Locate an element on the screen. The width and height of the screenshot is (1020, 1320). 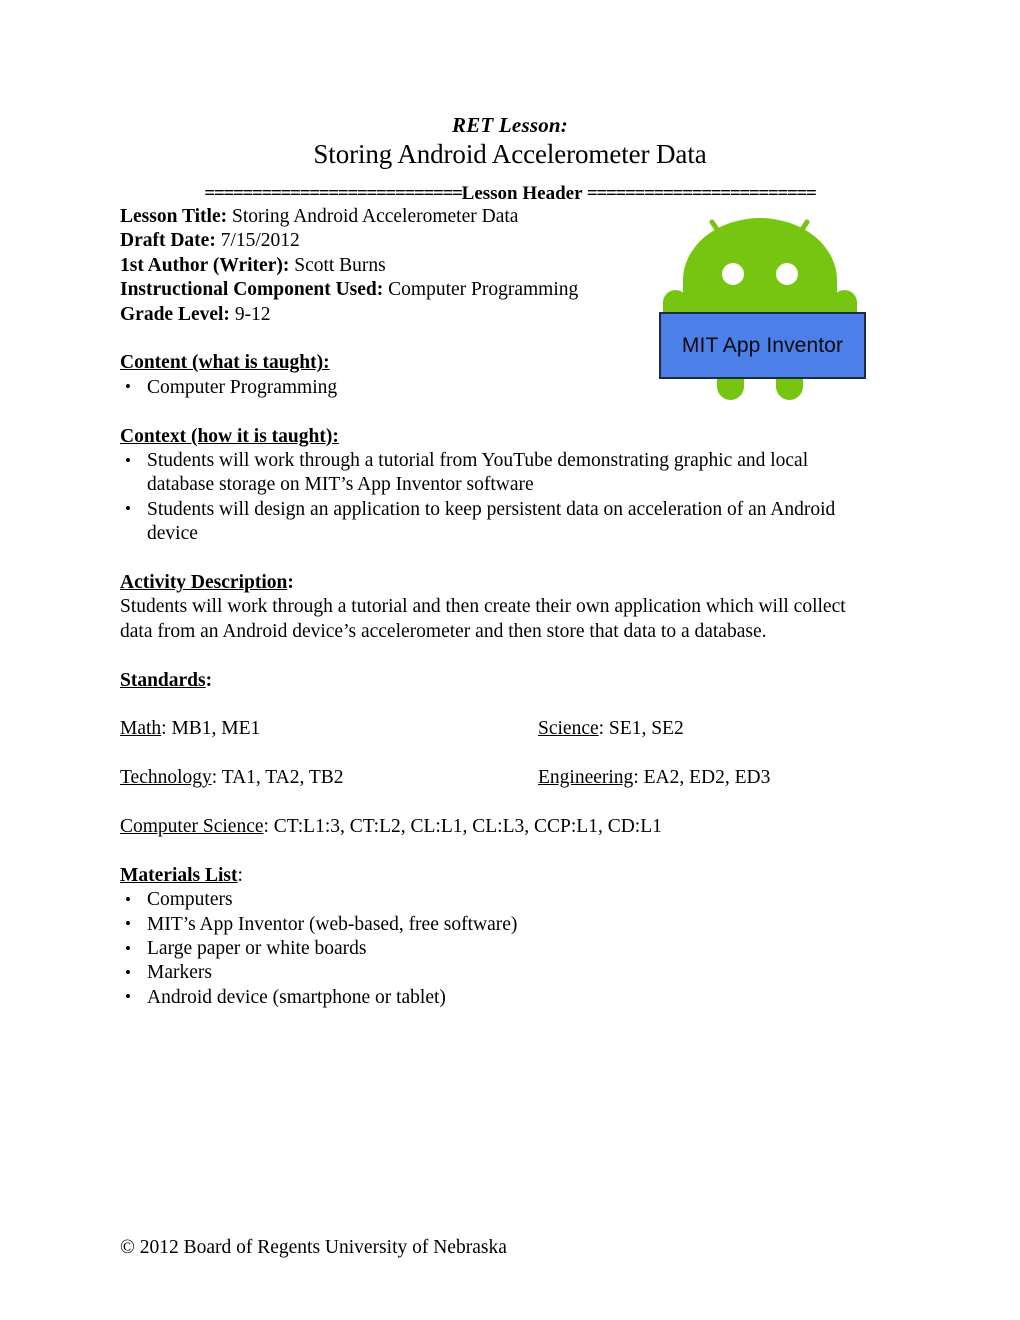
standards-cell-engineering: Engineering: EA2, ED2, ED3 is located at coordinates (654, 778).